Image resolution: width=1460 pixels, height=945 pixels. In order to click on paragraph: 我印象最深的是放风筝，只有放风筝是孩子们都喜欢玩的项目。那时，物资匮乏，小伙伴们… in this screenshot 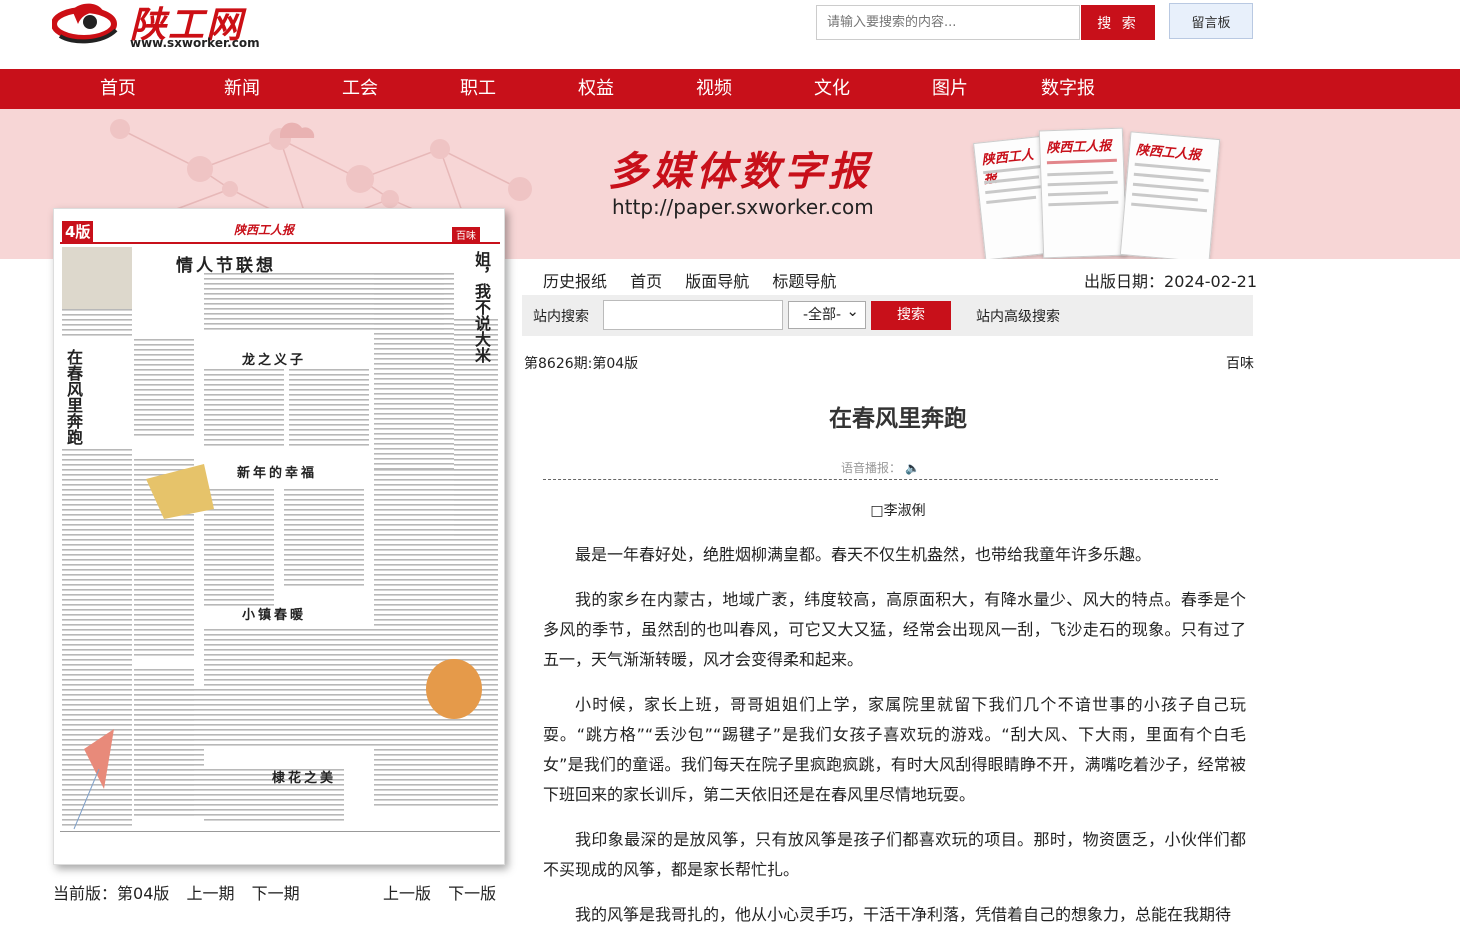, I will do `click(894, 854)`.